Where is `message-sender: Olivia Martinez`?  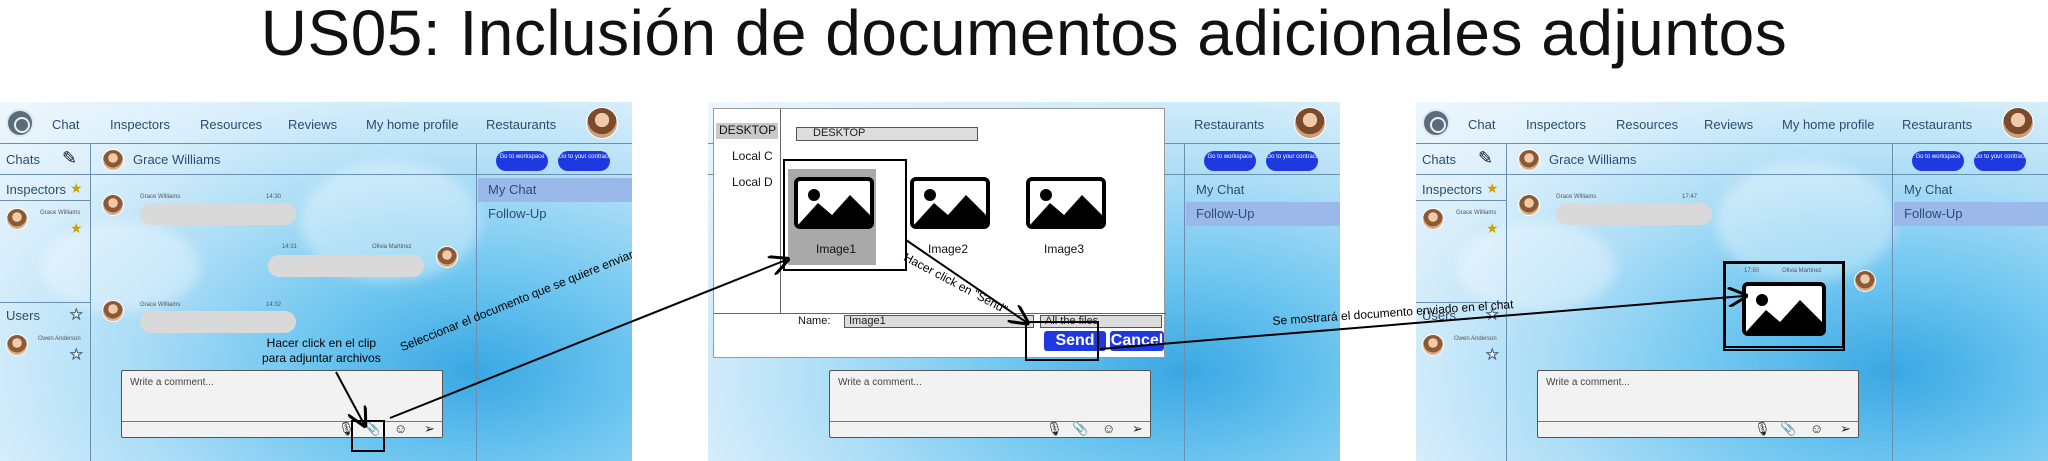 message-sender: Olivia Martinez is located at coordinates (392, 247).